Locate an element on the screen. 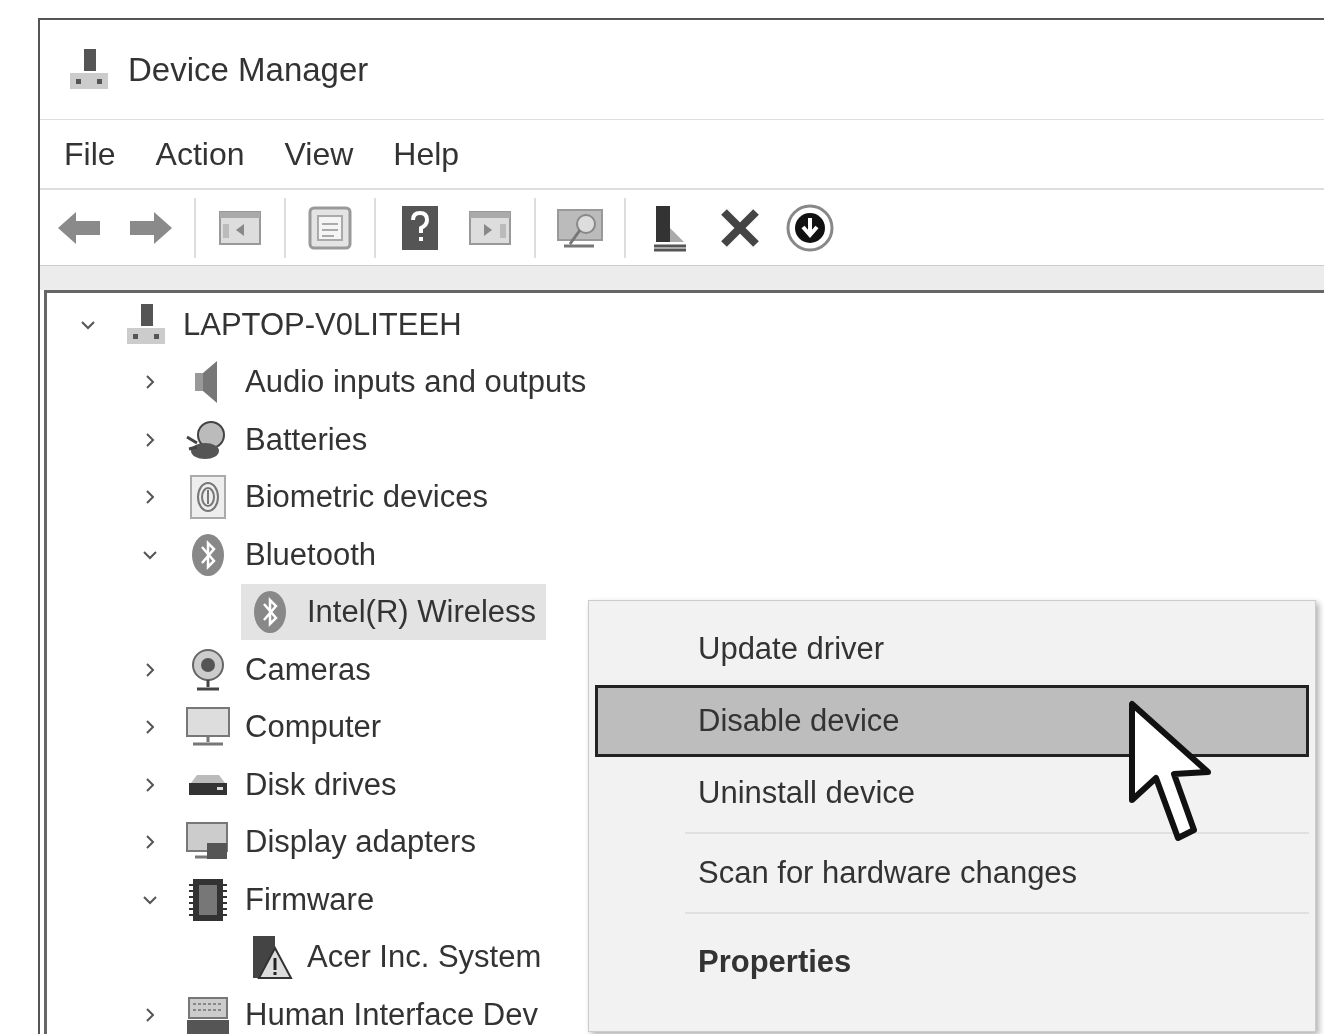  tree-item: Audio inputs and outputs is located at coordinates (388, 382).